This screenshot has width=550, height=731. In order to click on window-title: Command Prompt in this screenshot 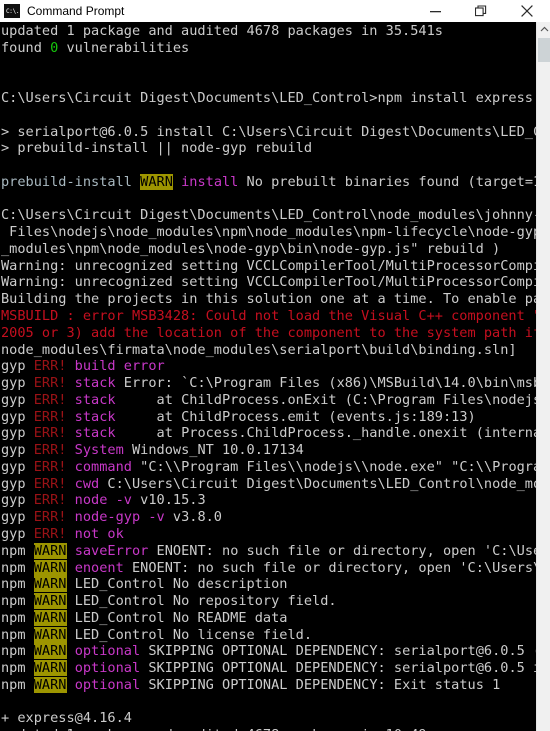, I will do `click(76, 10)`.